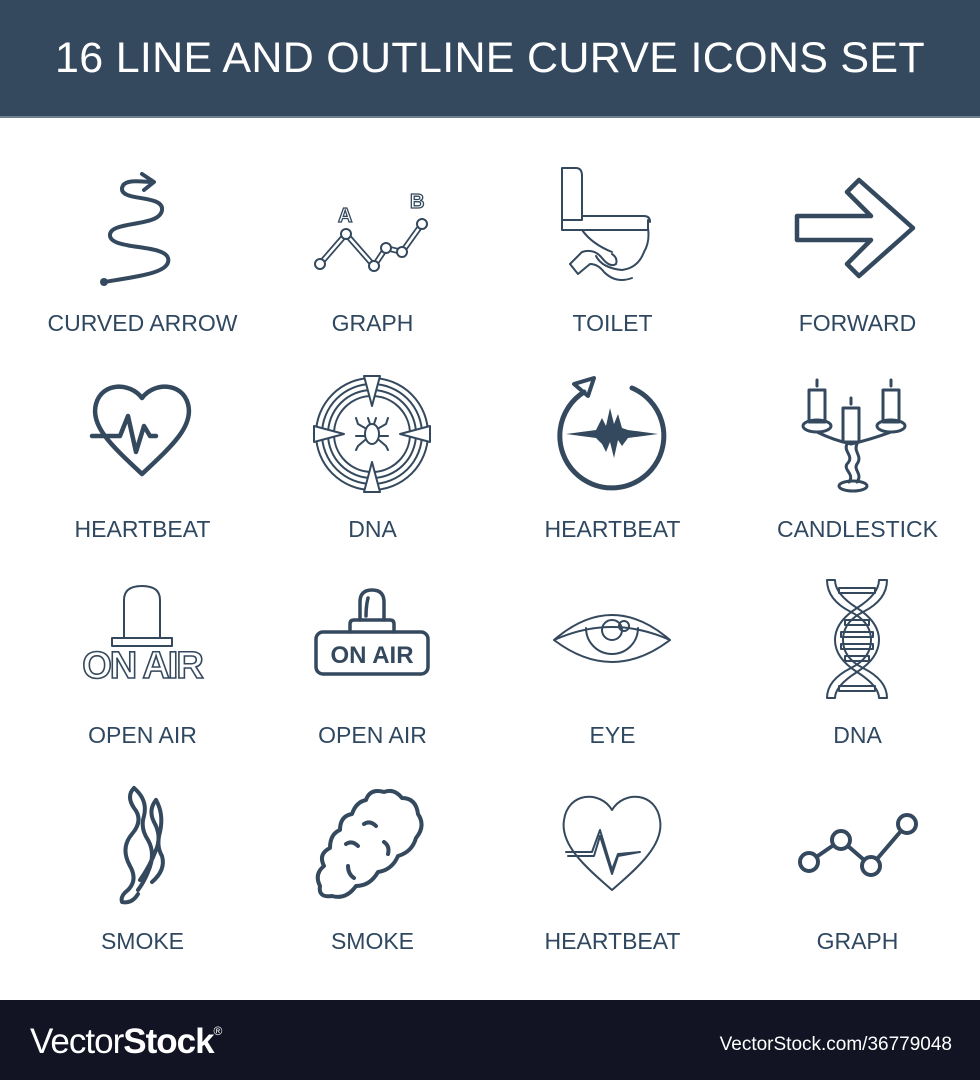 The width and height of the screenshot is (980, 1080). What do you see at coordinates (836, 1045) in the screenshot?
I see `stock-id-link: VectorStock.com/36779048` at bounding box center [836, 1045].